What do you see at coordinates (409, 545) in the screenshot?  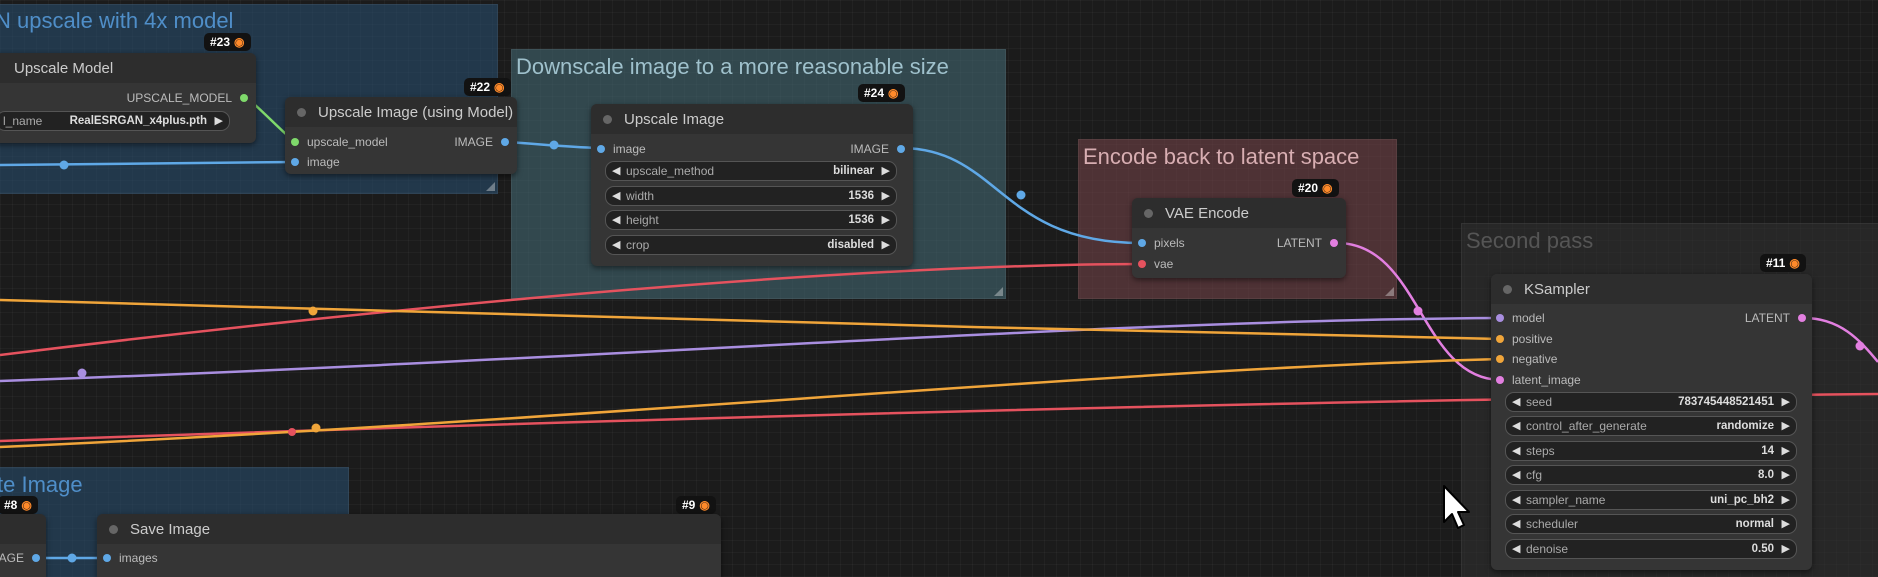 I see `node-save-image: Save Image images` at bounding box center [409, 545].